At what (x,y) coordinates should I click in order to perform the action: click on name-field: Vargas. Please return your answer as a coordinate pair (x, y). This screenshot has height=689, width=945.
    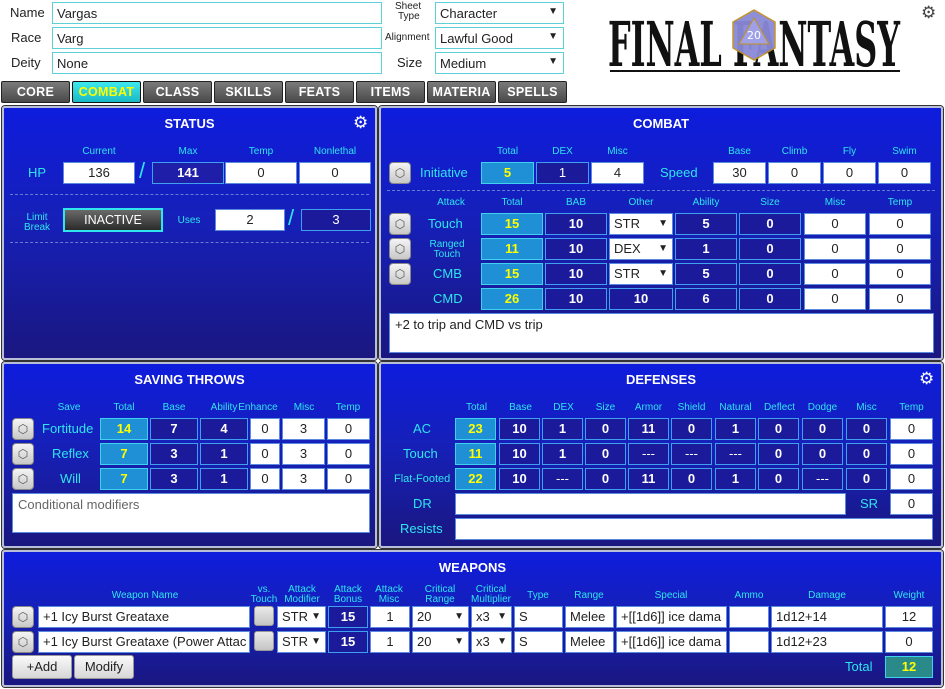
    Looking at the image, I should click on (217, 13).